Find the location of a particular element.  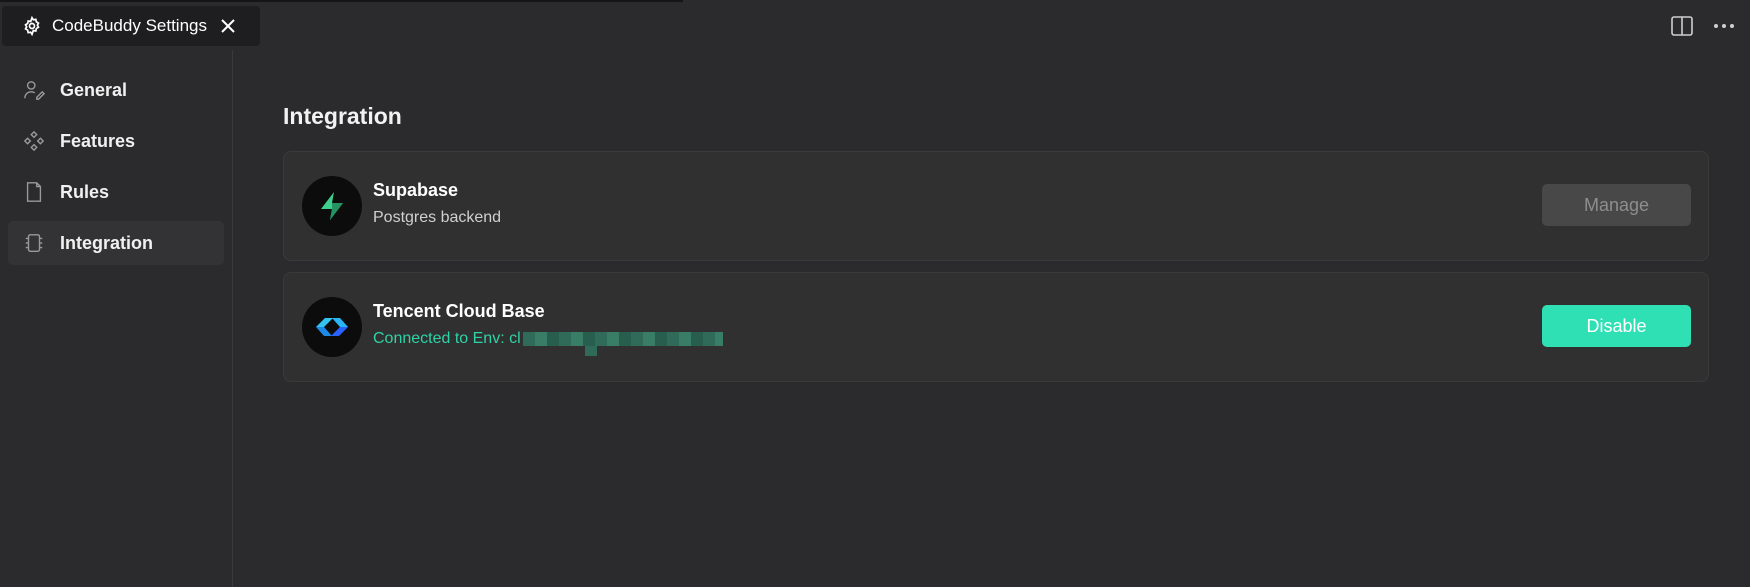

disable-button: Disable is located at coordinates (1616, 326).